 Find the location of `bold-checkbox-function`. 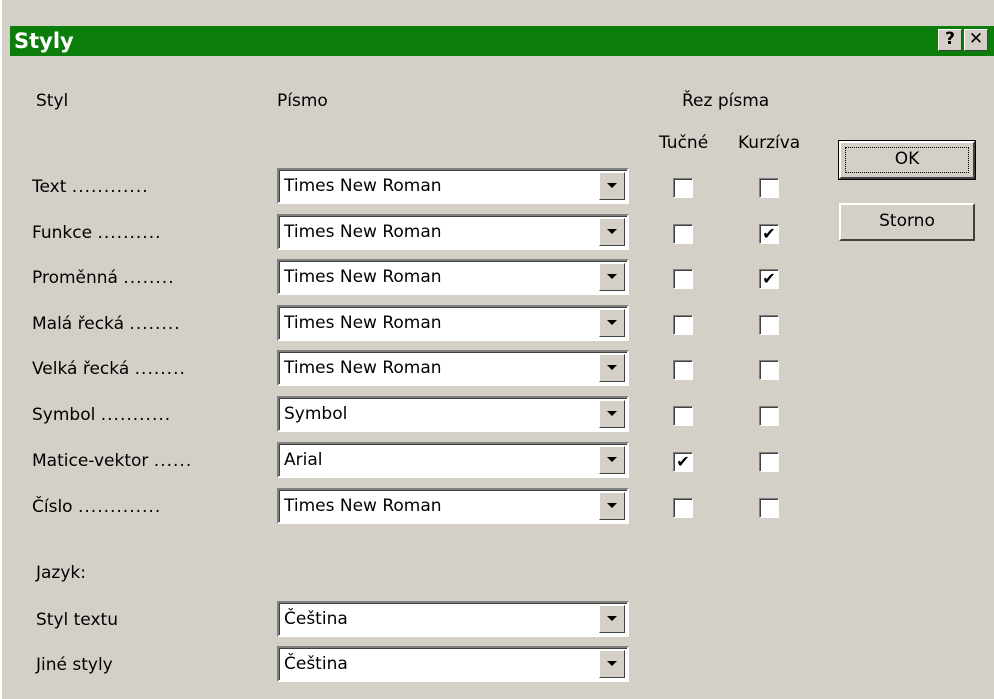

bold-checkbox-function is located at coordinates (683, 234).